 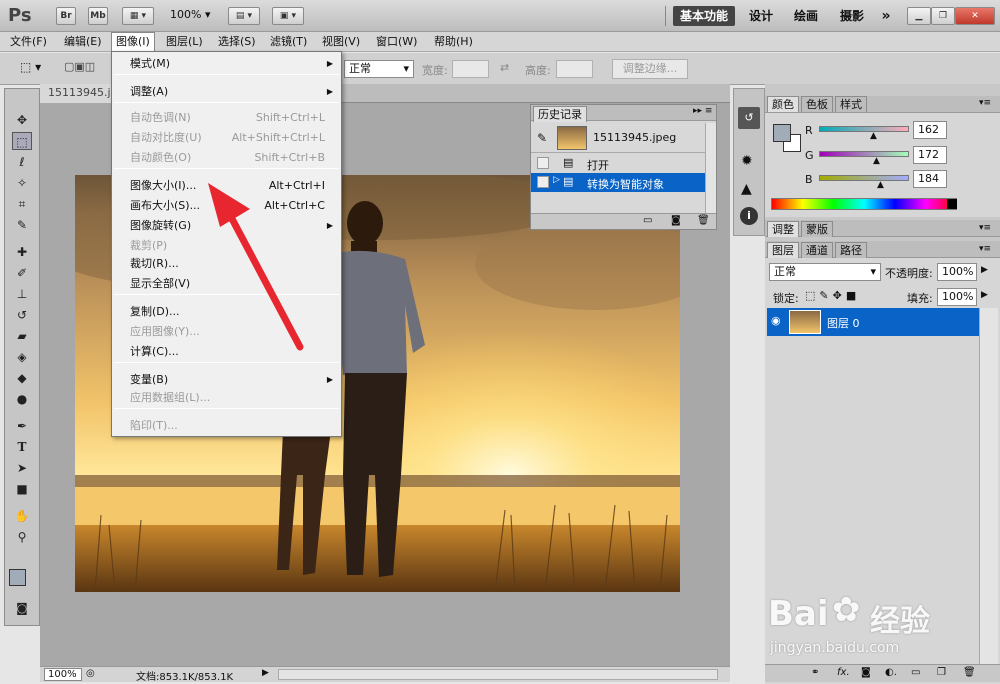 I want to click on quick-mask-icon: ◙, so click(x=22, y=608).